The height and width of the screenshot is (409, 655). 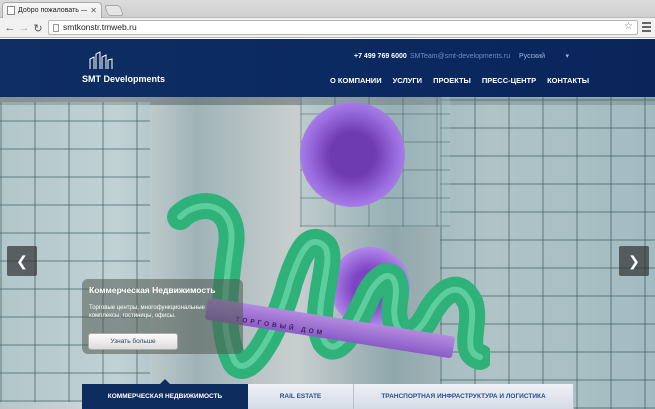 What do you see at coordinates (22, 261) in the screenshot?
I see `slider-prev-button: ❮` at bounding box center [22, 261].